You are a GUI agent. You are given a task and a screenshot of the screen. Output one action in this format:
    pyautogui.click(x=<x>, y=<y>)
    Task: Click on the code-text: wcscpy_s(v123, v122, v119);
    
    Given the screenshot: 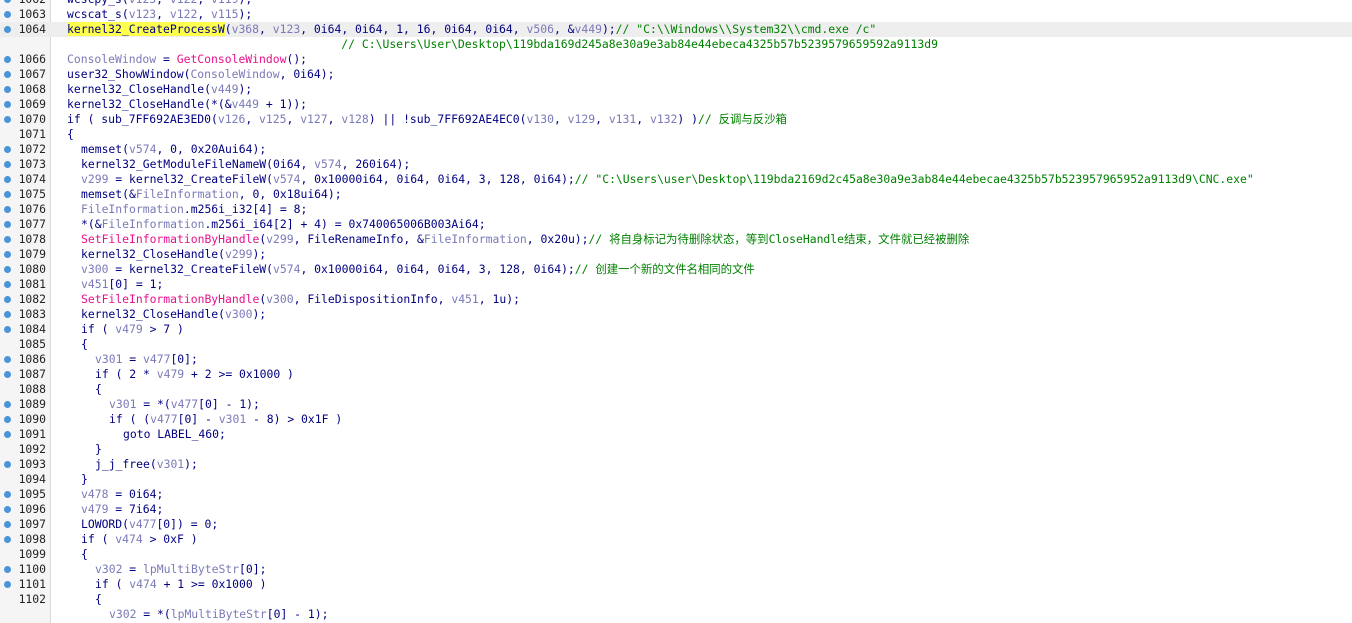 What is the action you would take?
    pyautogui.click(x=159, y=3)
    